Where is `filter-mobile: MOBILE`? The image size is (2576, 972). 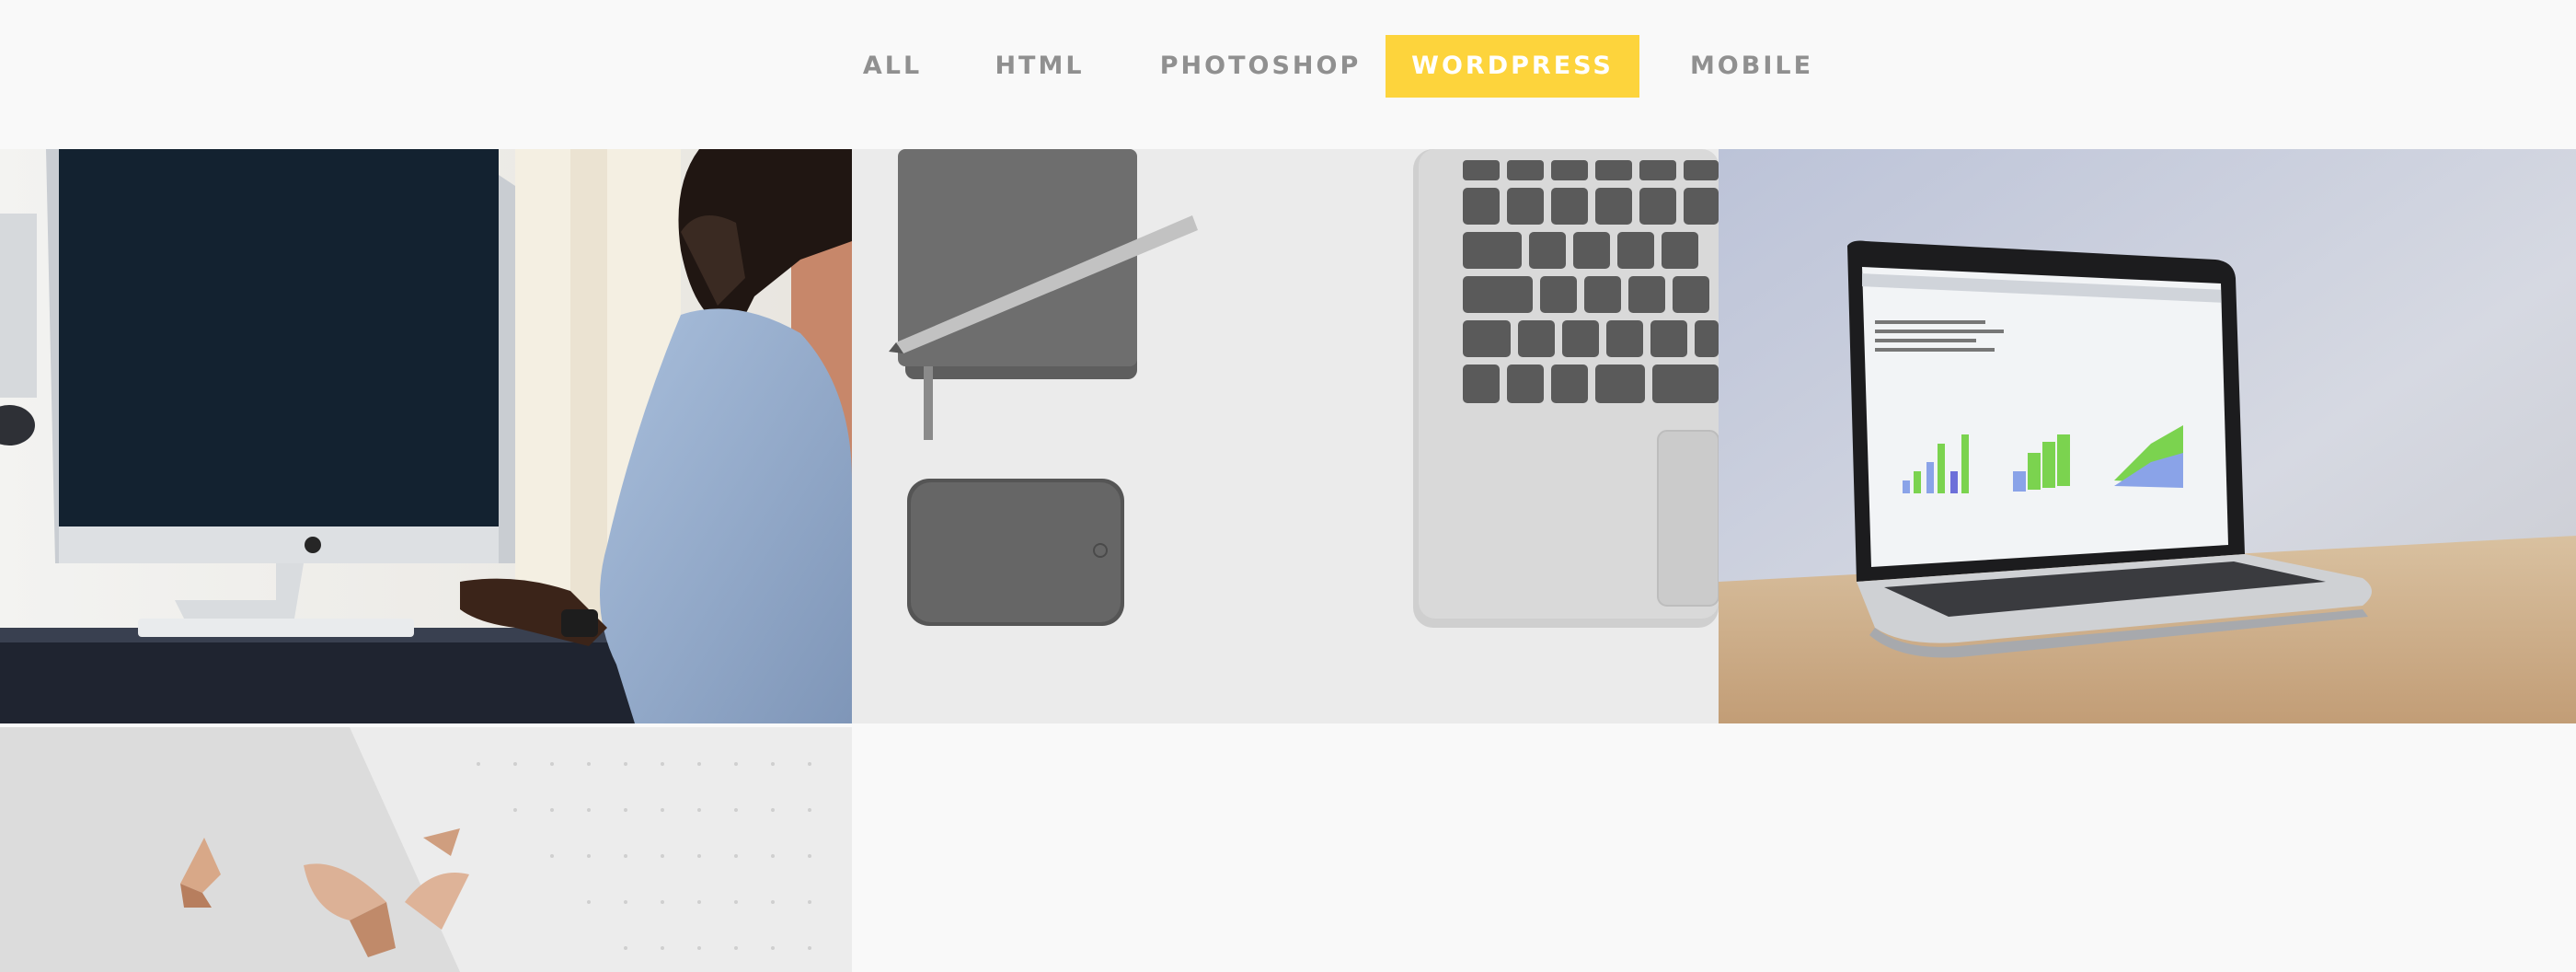 filter-mobile: MOBILE is located at coordinates (1752, 66).